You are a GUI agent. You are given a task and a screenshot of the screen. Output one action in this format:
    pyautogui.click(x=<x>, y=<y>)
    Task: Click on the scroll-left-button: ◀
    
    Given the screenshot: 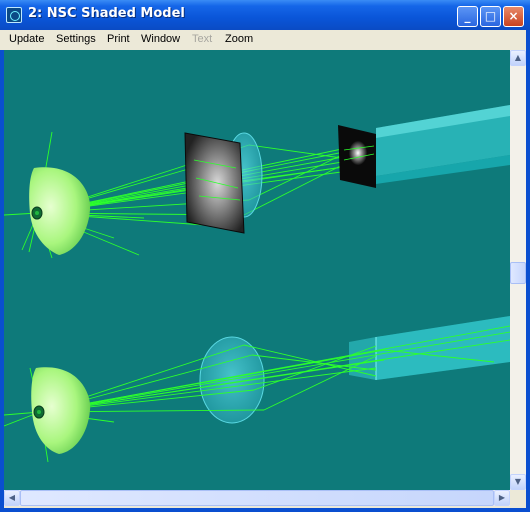 What is the action you would take?
    pyautogui.click(x=12, y=498)
    